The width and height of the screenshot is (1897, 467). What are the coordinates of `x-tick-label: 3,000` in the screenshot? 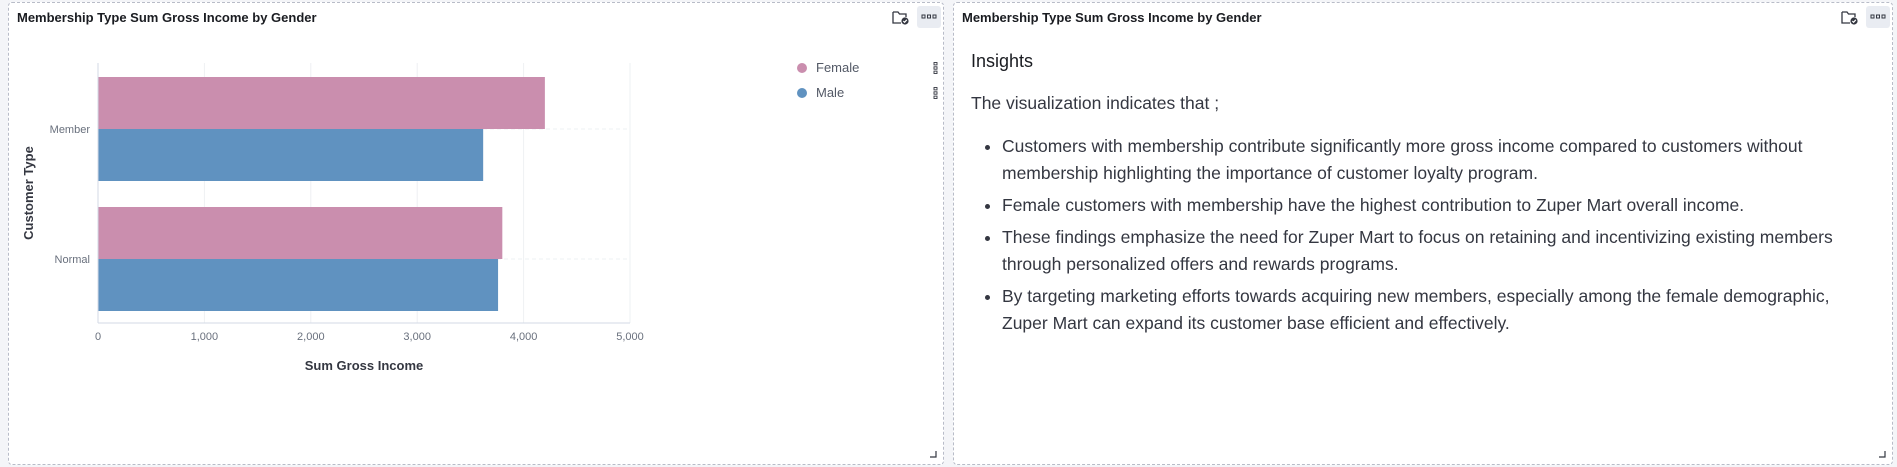 It's located at (417, 337).